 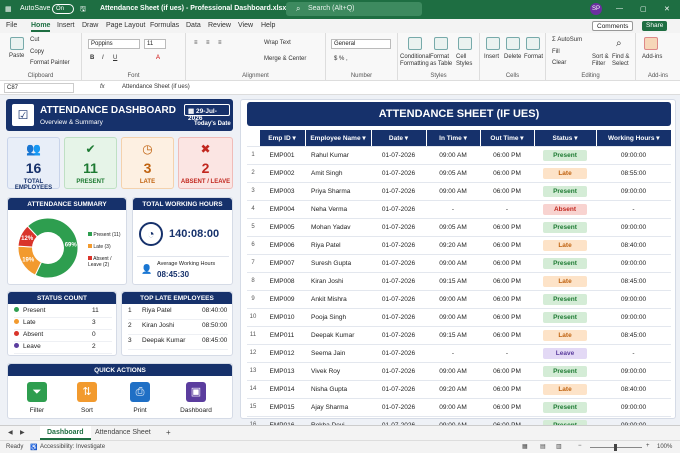 I want to click on cell-styles-icon, so click(x=465, y=43).